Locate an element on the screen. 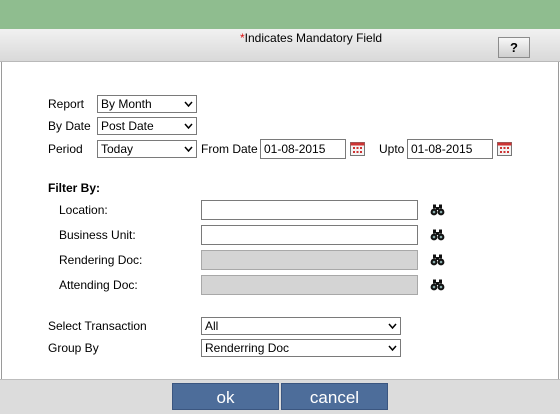 This screenshot has height=414, width=560. location-field is located at coordinates (309, 210).